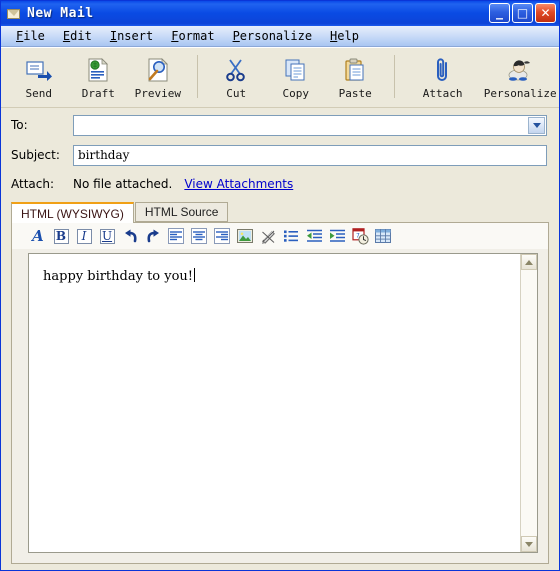  What do you see at coordinates (130, 236) in the screenshot?
I see `undo-icon` at bounding box center [130, 236].